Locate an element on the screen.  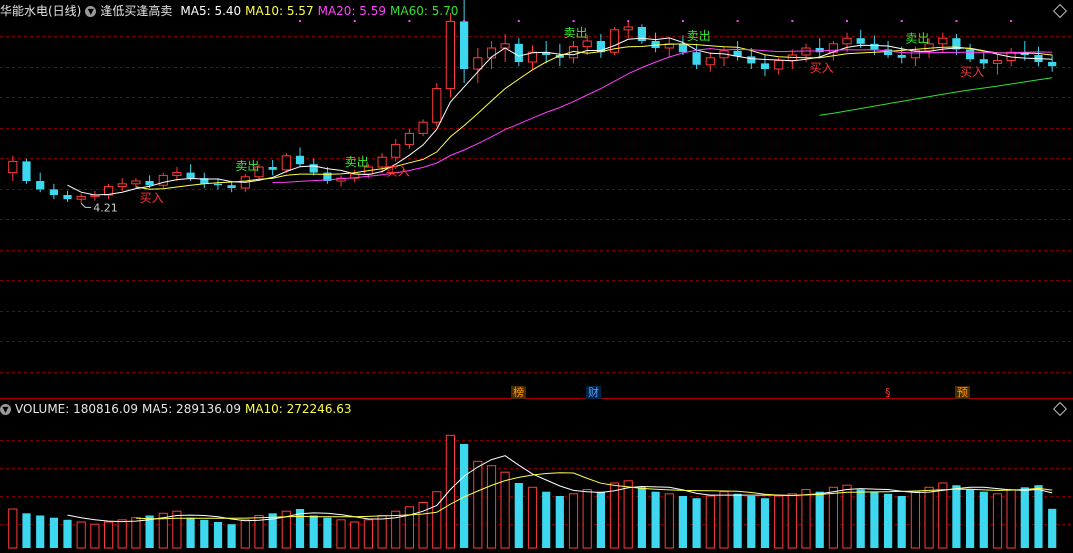
ma60-line is located at coordinates (936, 96).